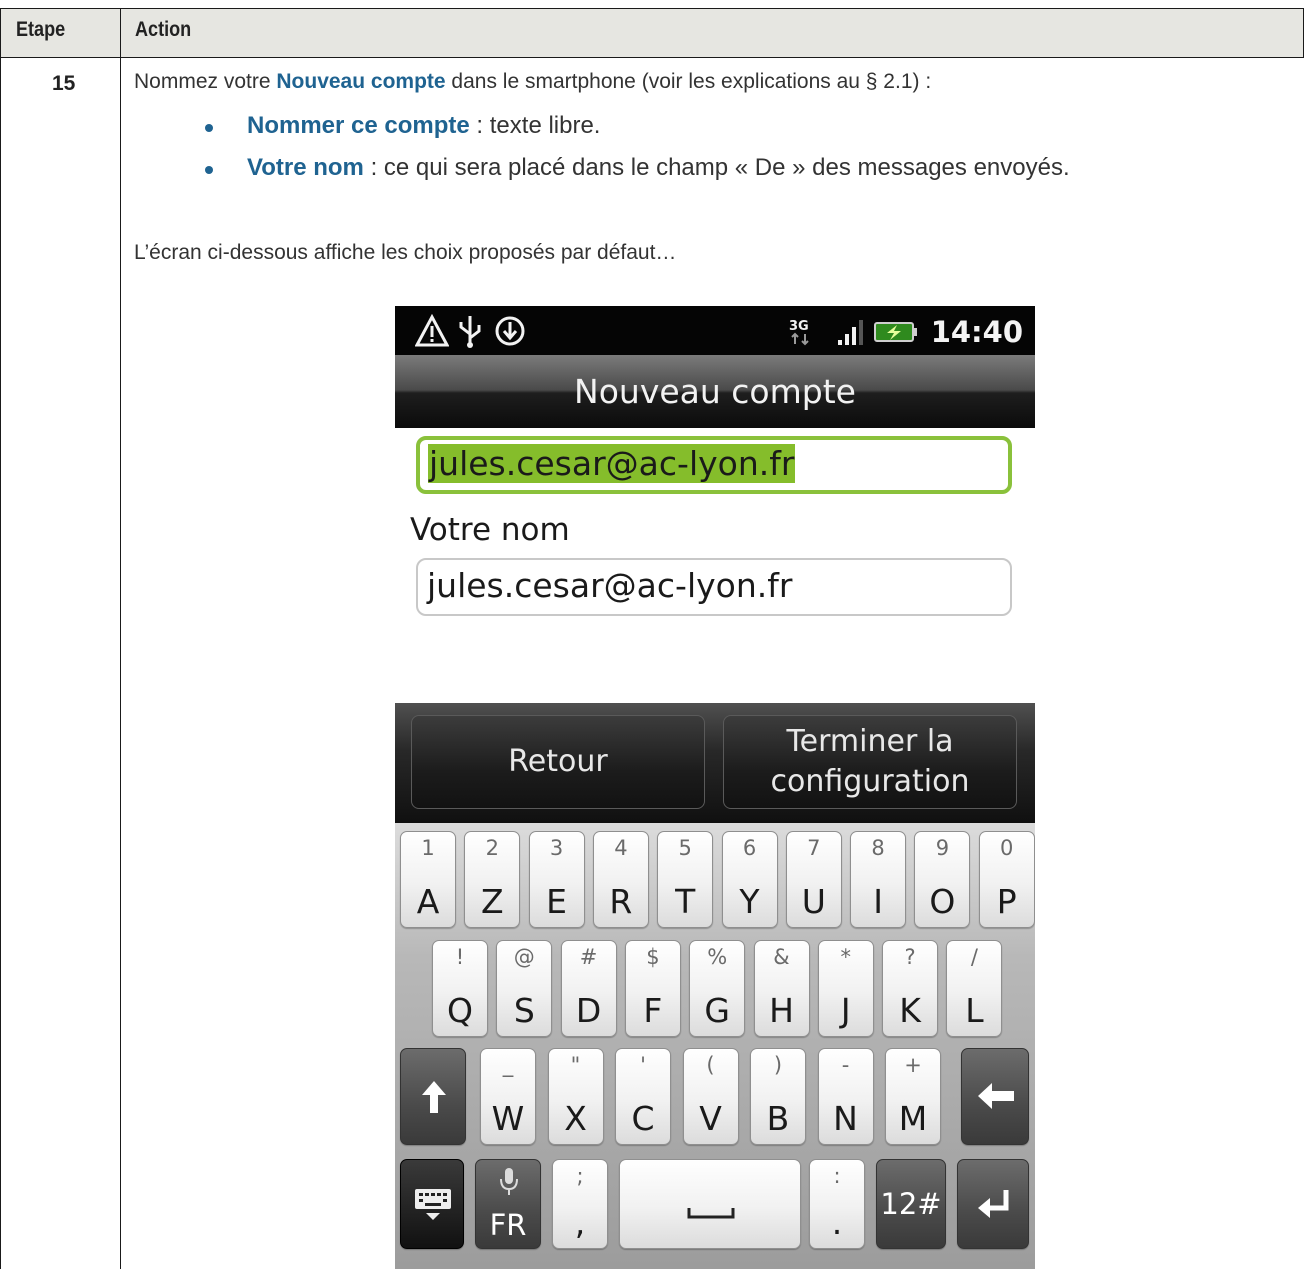 The width and height of the screenshot is (1304, 1269). I want to click on key-e: 3E, so click(556, 879).